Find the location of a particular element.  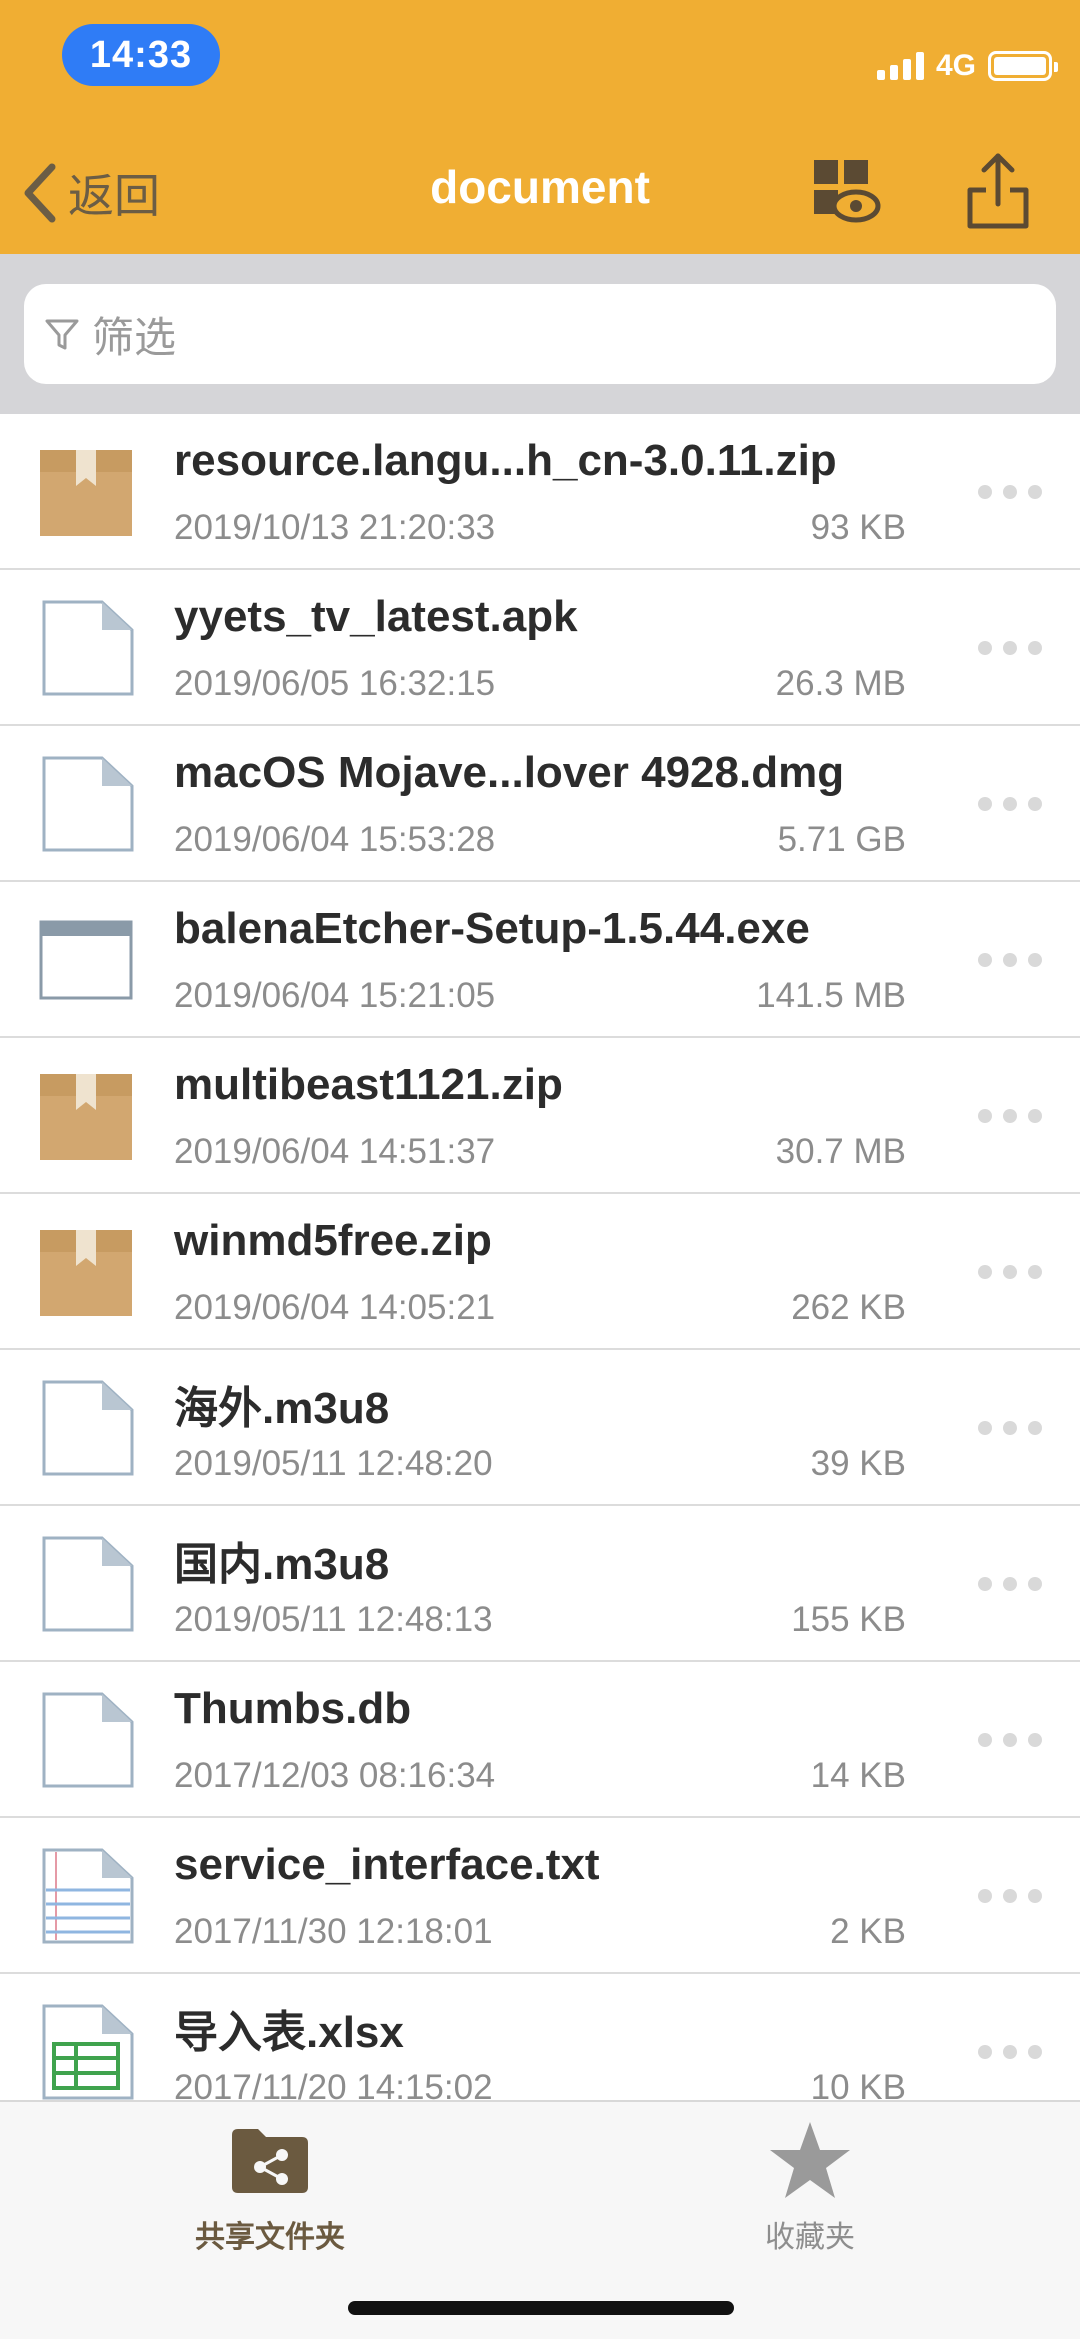

file-name: Thumbs.db is located at coordinates (293, 1708).